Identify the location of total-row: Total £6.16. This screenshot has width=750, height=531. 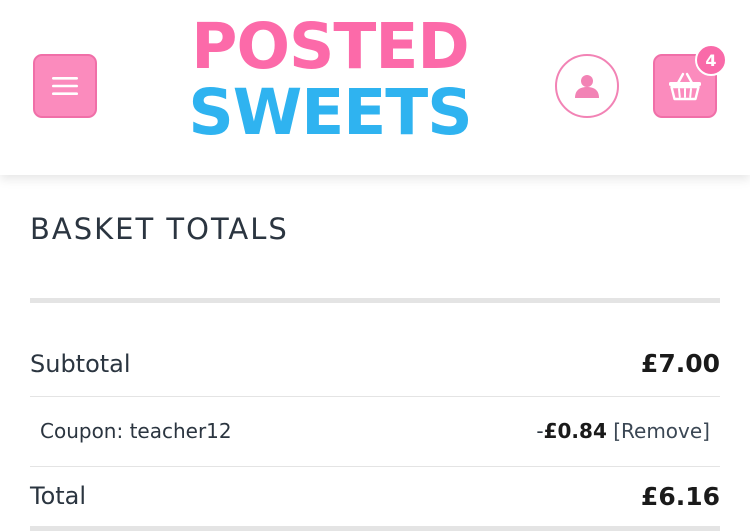
(375, 496).